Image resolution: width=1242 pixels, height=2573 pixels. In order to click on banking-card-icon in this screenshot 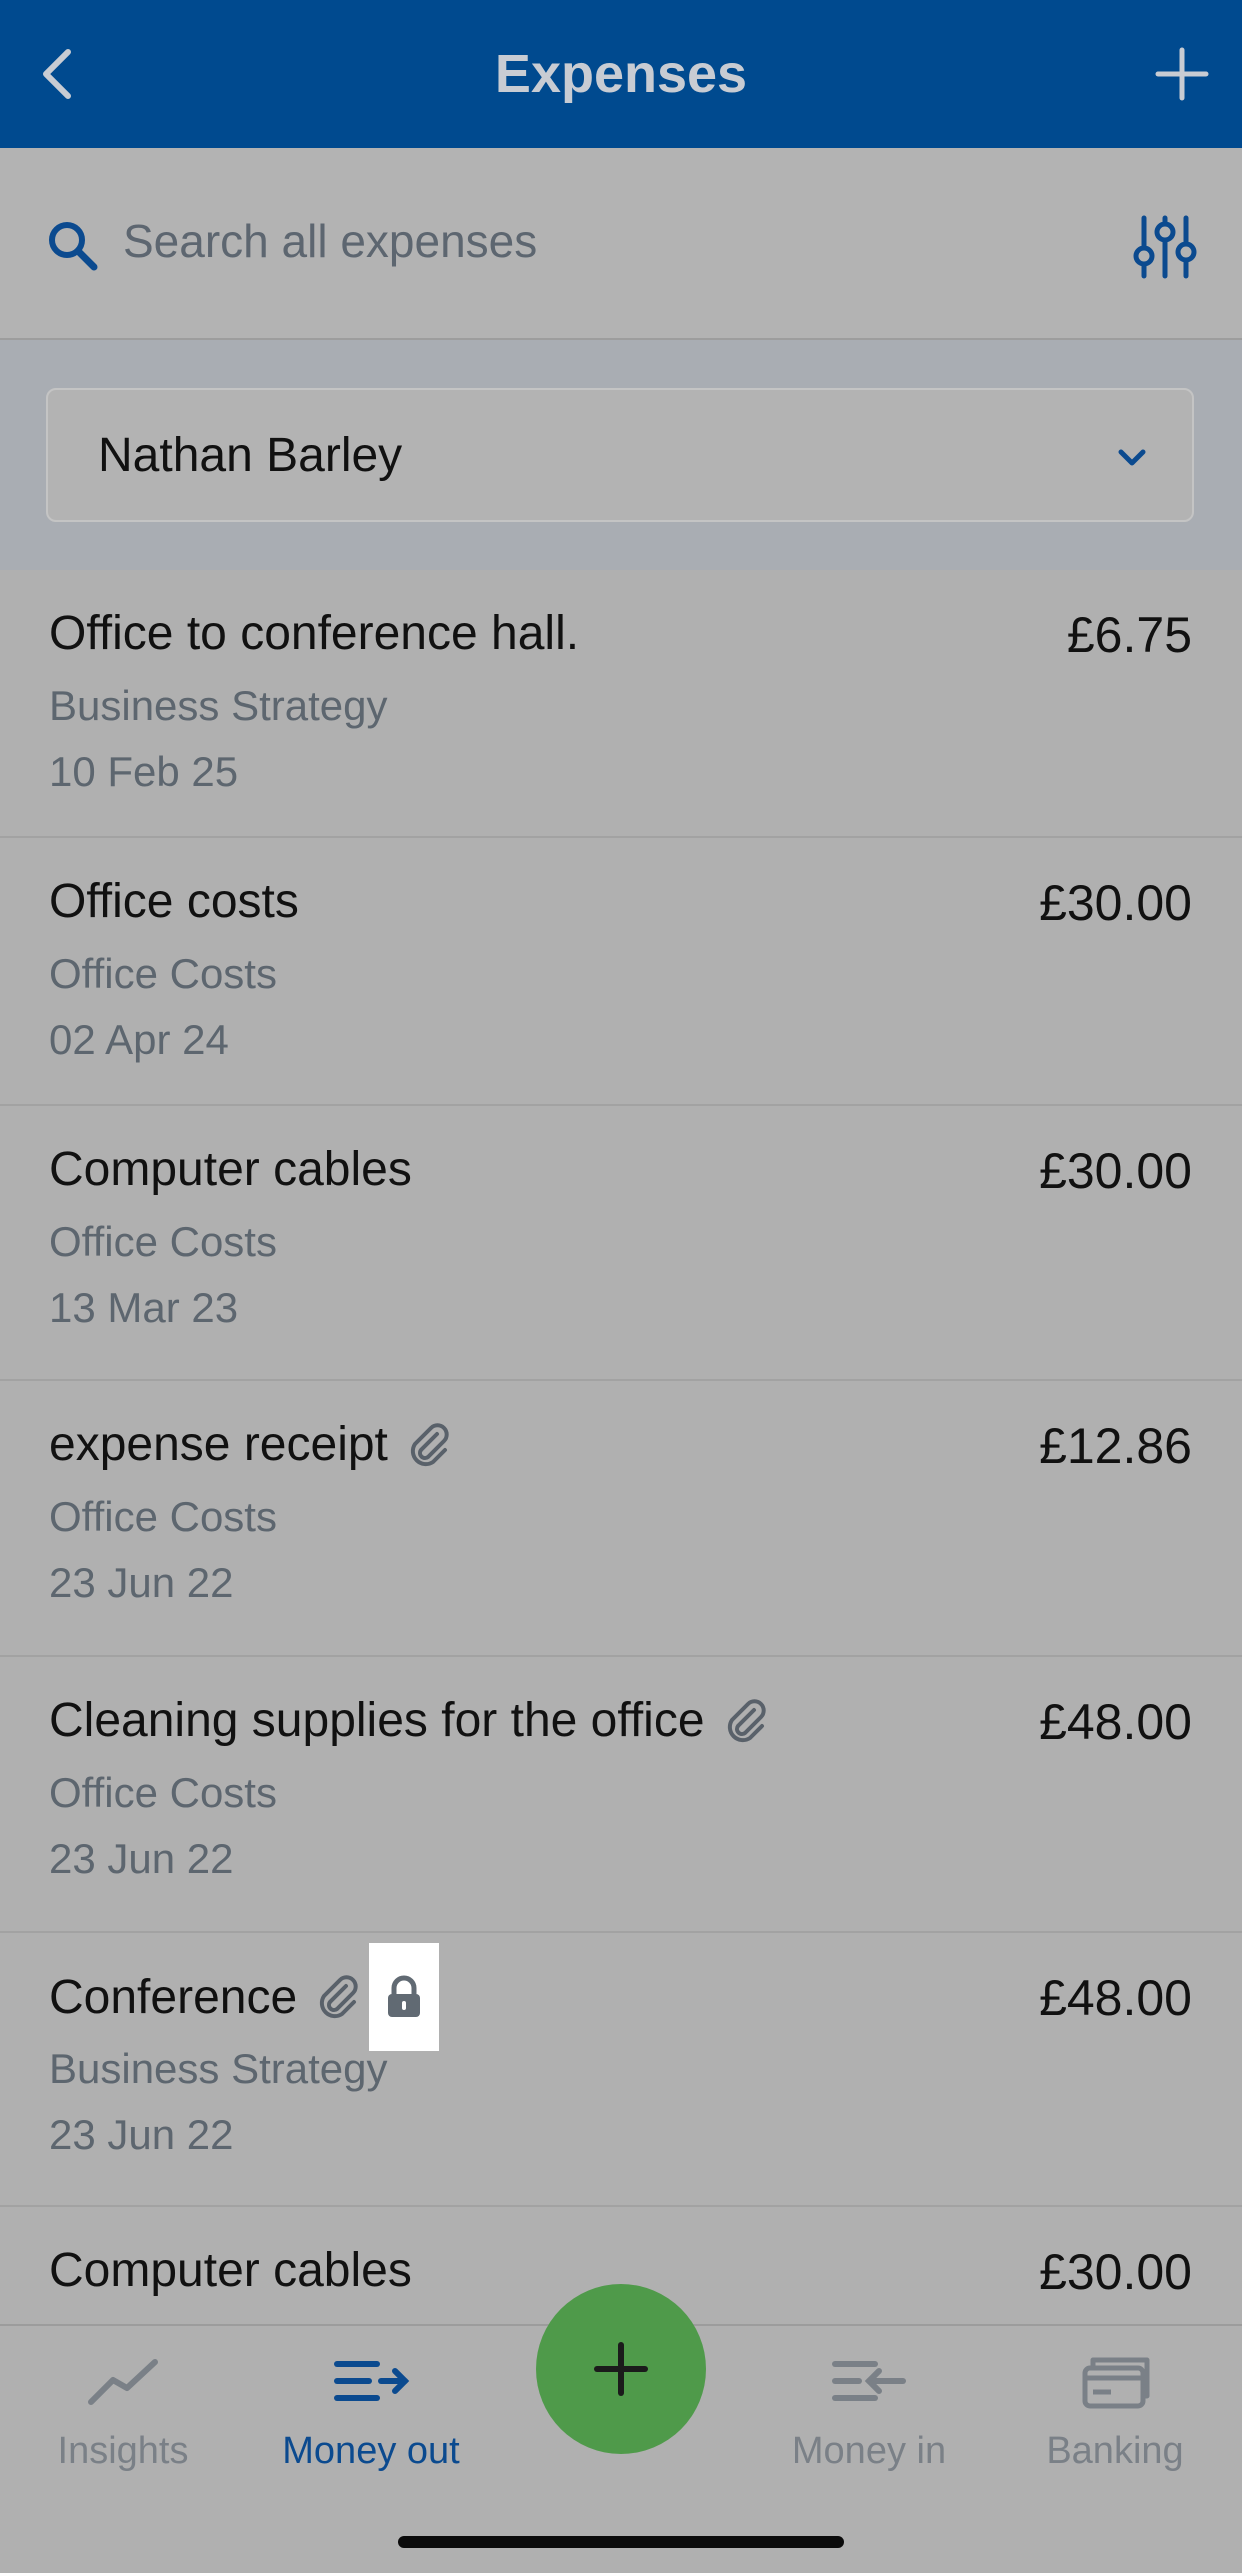, I will do `click(1116, 2383)`.